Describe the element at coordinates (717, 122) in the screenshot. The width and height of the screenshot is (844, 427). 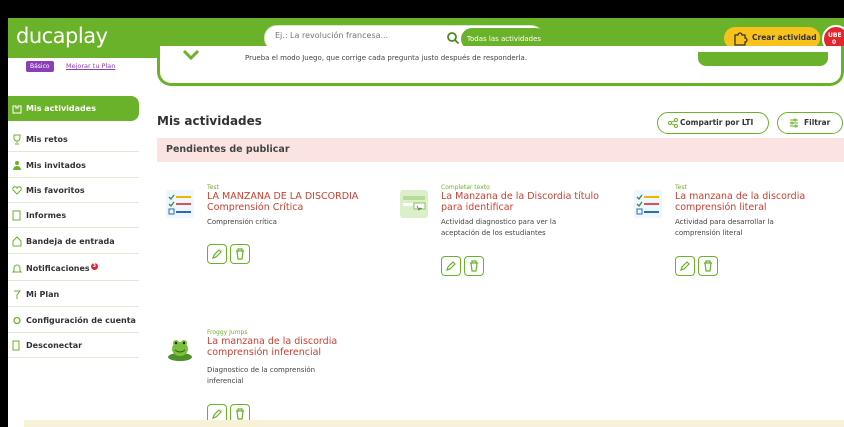
I see `share-lti-label: Compartir por LTI` at that location.